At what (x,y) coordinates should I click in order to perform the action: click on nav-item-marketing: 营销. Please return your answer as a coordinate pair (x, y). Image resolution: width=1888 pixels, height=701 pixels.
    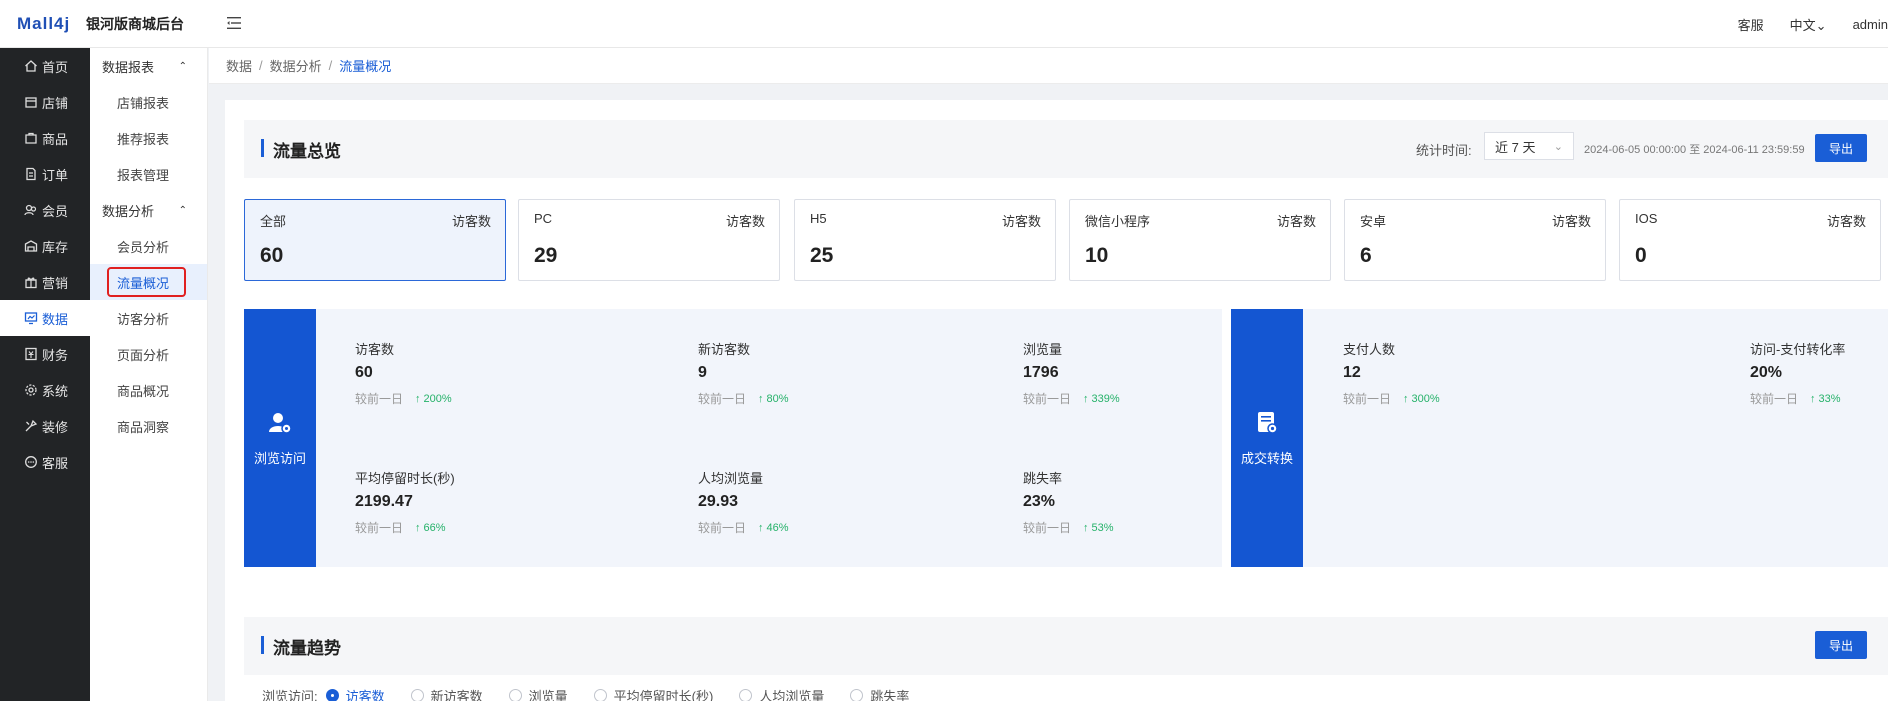
    Looking at the image, I should click on (45, 282).